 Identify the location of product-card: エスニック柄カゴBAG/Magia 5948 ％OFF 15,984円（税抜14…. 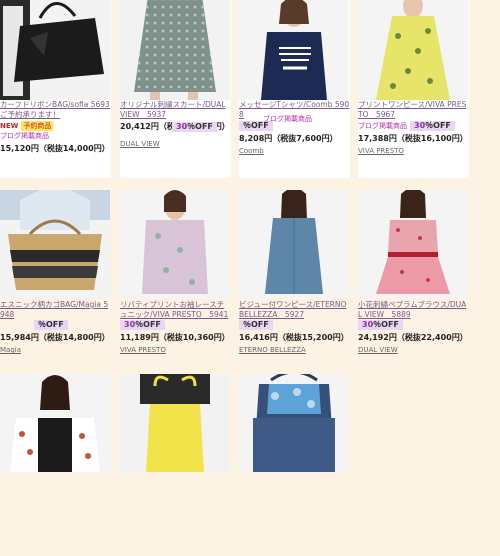
(55, 281).